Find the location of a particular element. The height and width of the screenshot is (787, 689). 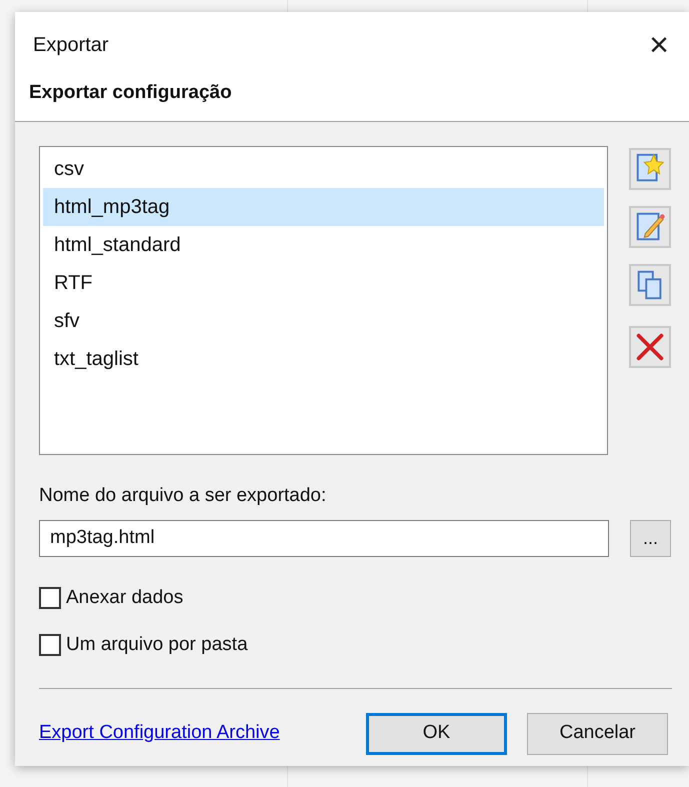

dialog-button: OK is located at coordinates (436, 733).